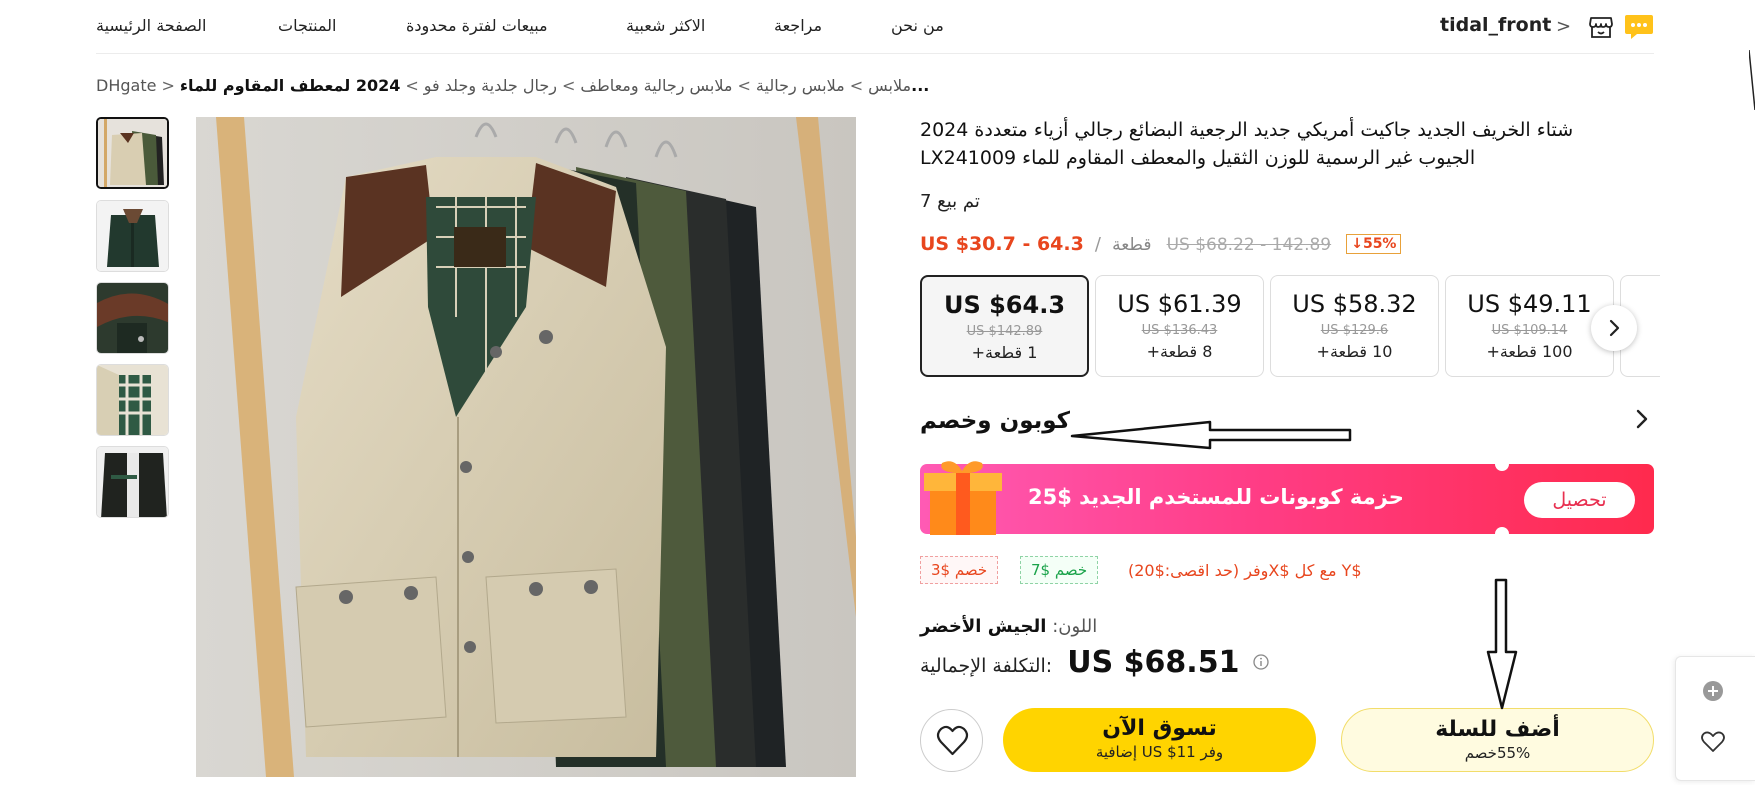  I want to click on original-price-range: US $68.22 - 142.89, so click(1249, 245).